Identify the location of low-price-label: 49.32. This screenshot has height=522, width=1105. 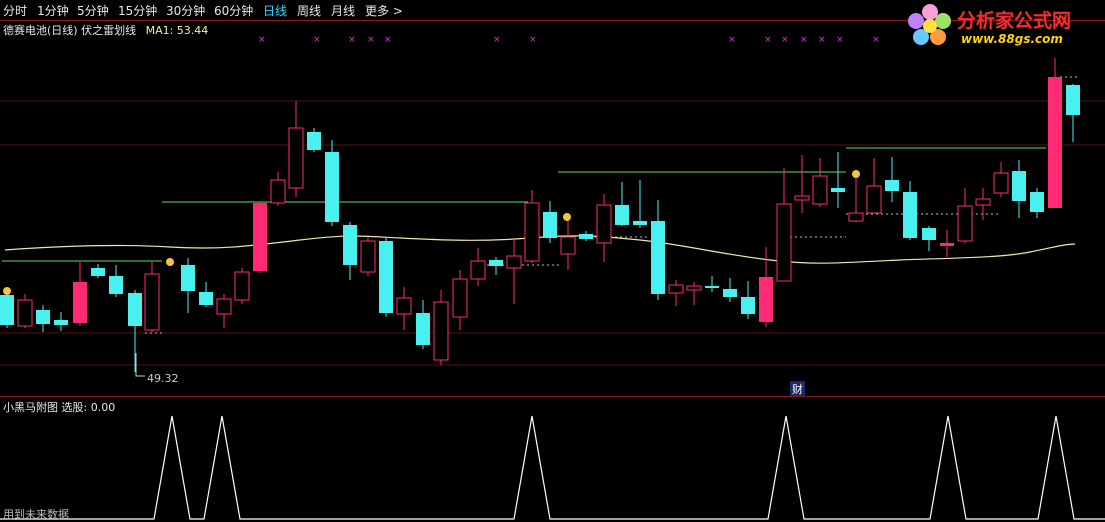
(163, 378).